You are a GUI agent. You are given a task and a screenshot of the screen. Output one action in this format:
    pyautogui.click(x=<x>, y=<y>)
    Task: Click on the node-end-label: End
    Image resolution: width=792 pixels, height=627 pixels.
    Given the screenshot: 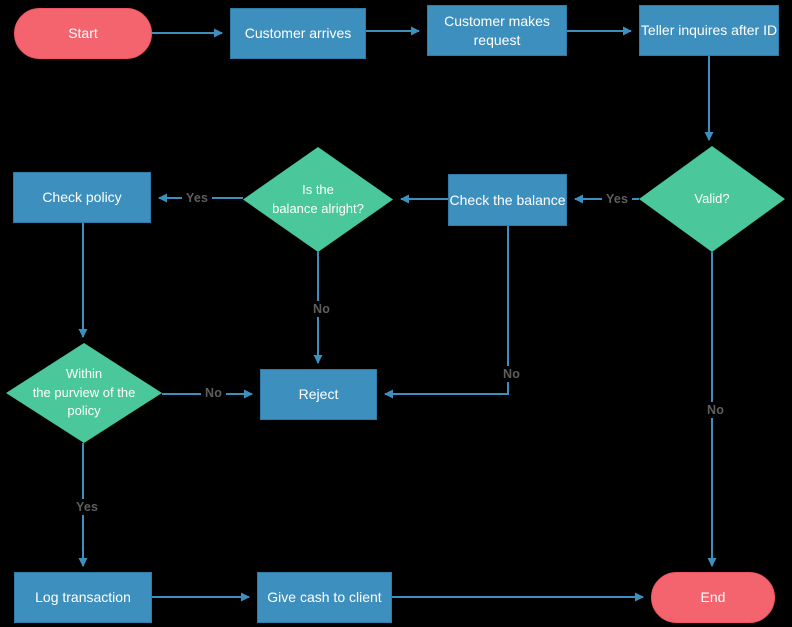 What is the action you would take?
    pyautogui.click(x=713, y=597)
    